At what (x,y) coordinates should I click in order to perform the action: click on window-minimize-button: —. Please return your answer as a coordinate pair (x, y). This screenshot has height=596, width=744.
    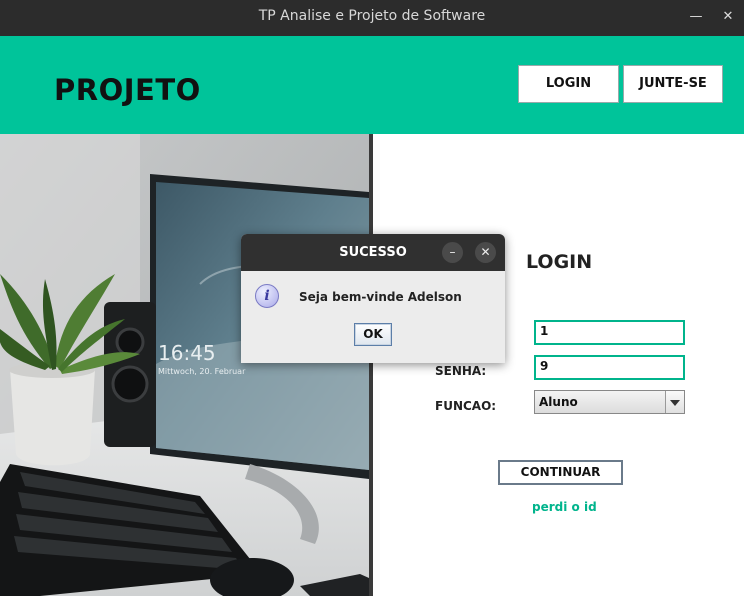
    Looking at the image, I should click on (696, 17).